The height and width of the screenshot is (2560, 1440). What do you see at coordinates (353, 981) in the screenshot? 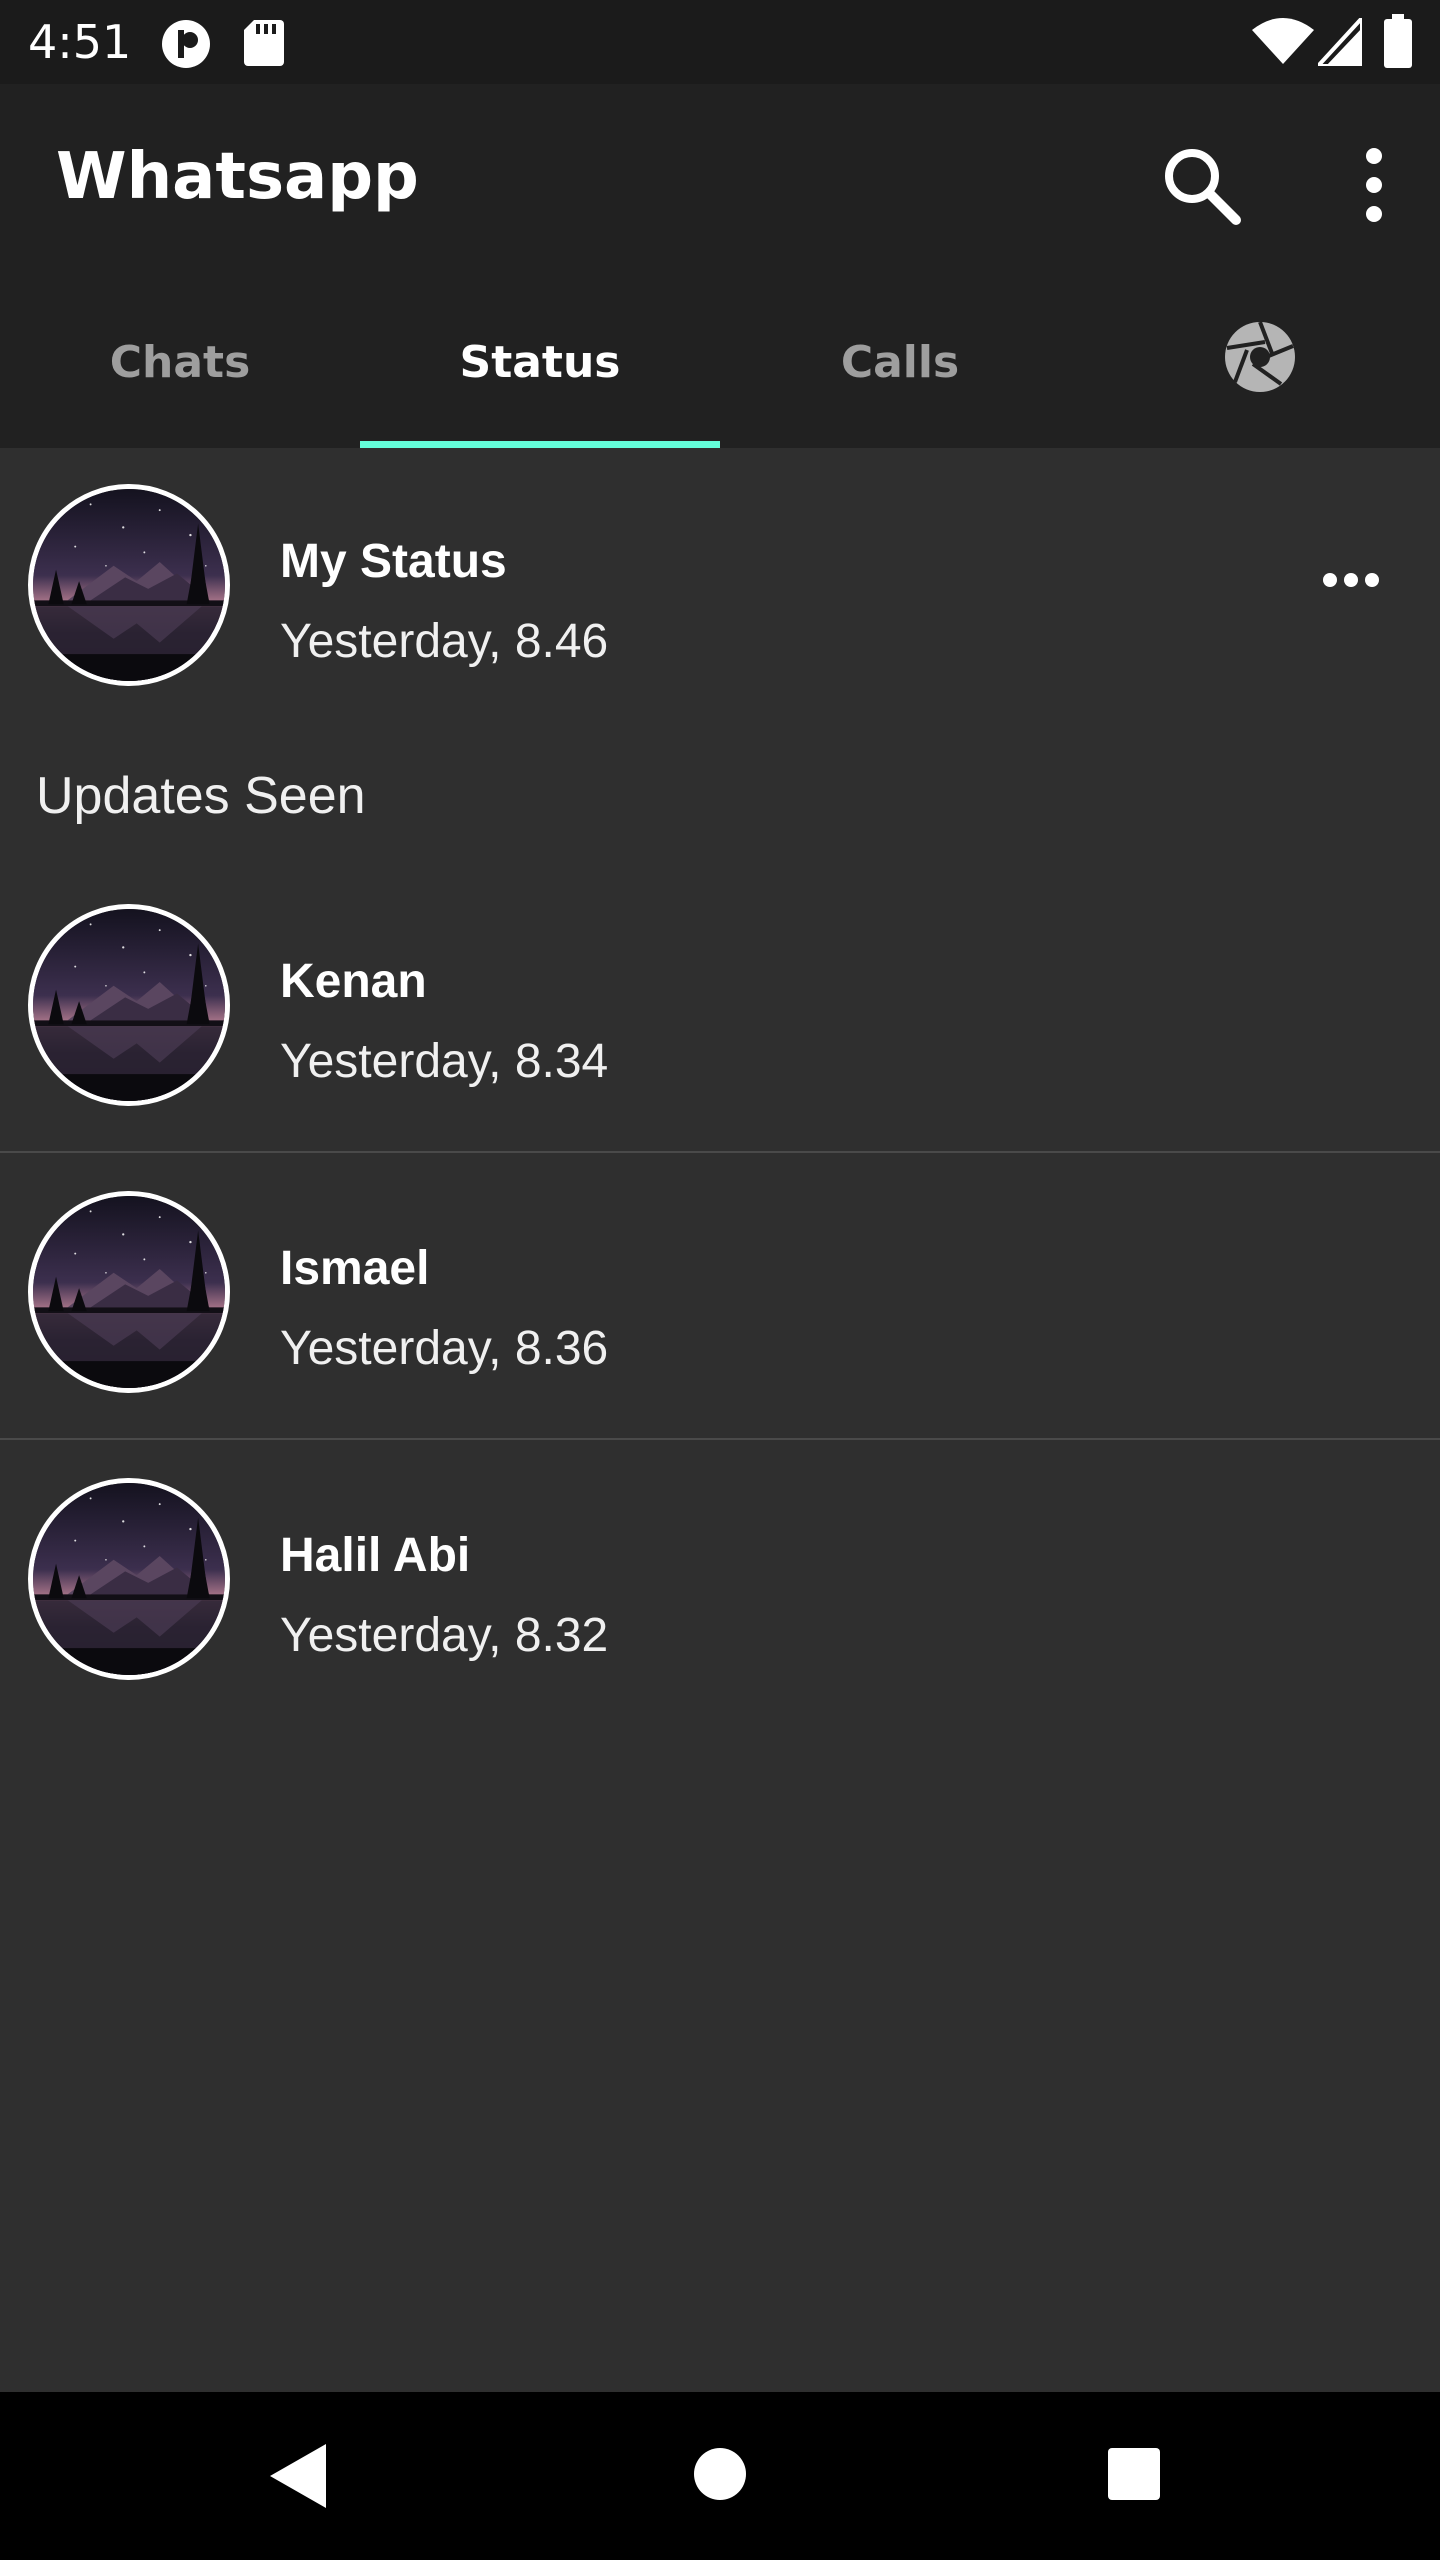
I see `contact-name: Kenan` at bounding box center [353, 981].